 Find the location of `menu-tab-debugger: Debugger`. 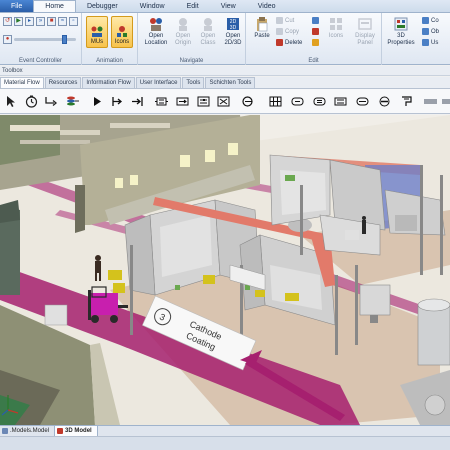

menu-tab-debugger: Debugger is located at coordinates (102, 6).